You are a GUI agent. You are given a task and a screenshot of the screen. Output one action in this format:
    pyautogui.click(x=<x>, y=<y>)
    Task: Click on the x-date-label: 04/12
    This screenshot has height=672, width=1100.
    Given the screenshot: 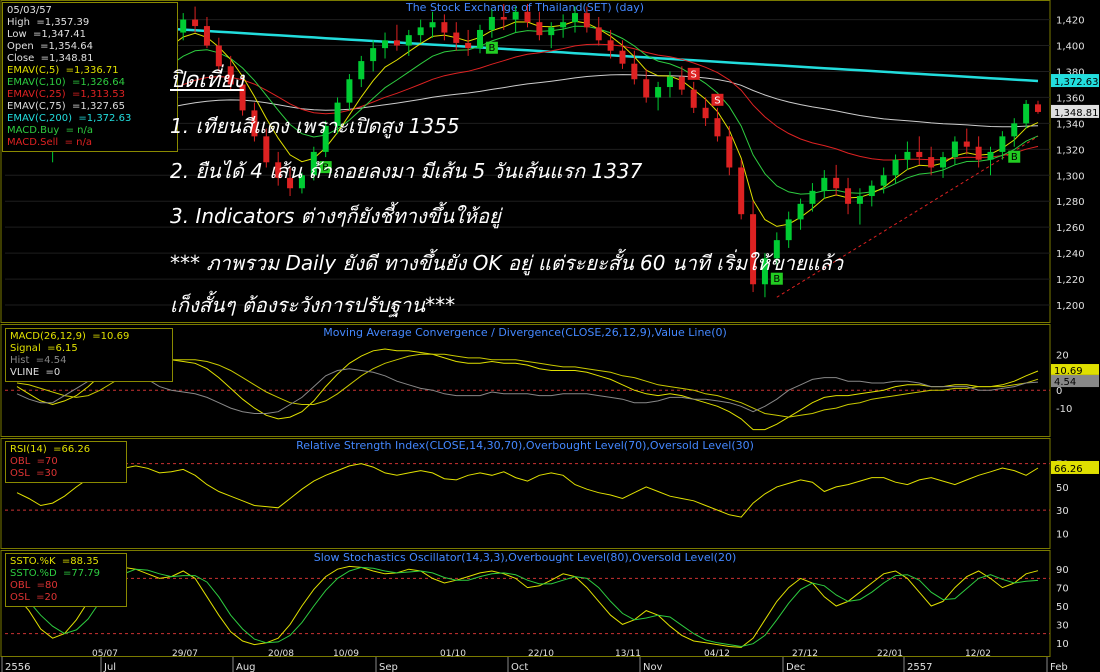 What is the action you would take?
    pyautogui.click(x=717, y=654)
    